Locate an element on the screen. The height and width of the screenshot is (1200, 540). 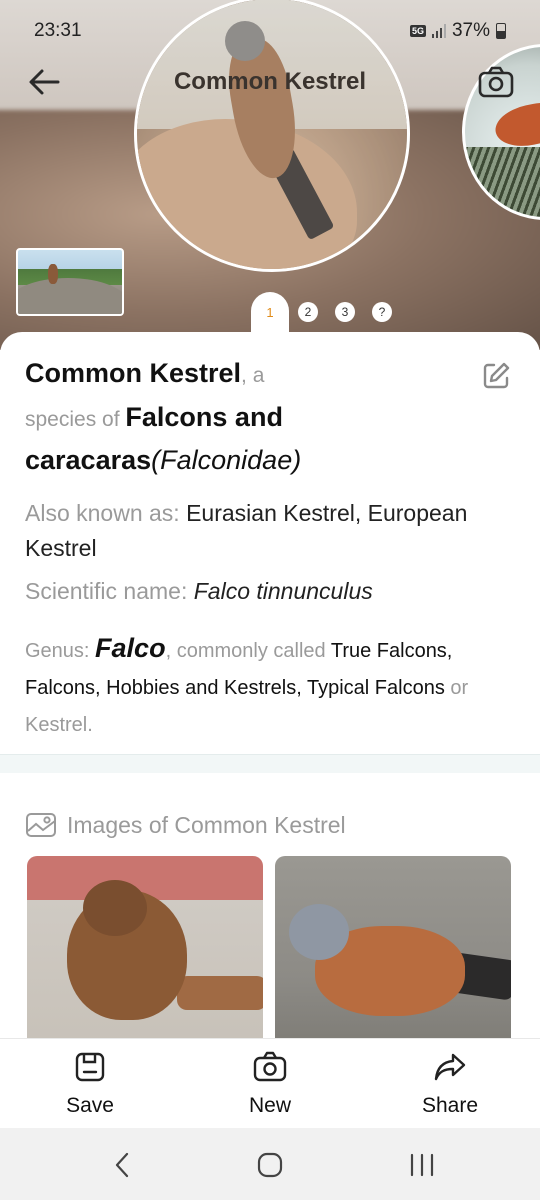
scientific-label: Scientific name: is located at coordinates (106, 591).